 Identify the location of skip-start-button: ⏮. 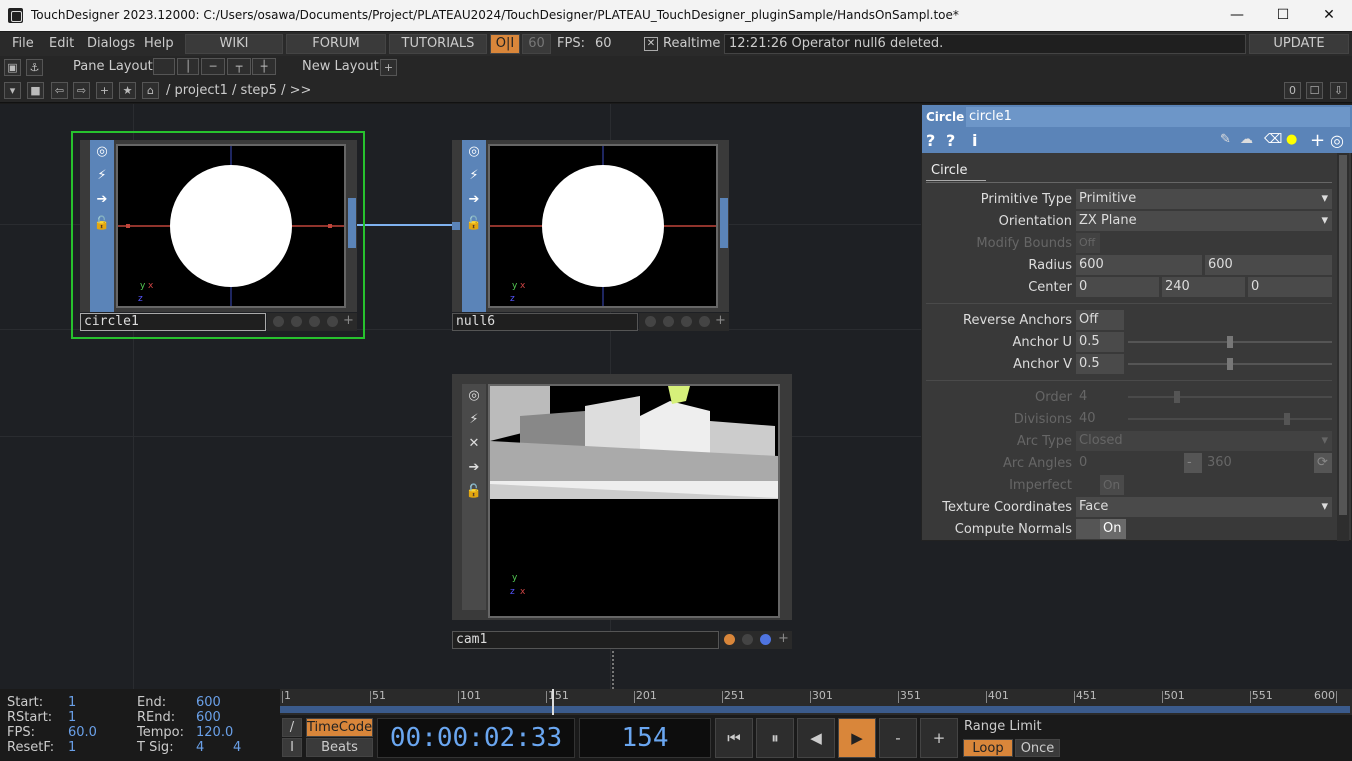
(734, 738).